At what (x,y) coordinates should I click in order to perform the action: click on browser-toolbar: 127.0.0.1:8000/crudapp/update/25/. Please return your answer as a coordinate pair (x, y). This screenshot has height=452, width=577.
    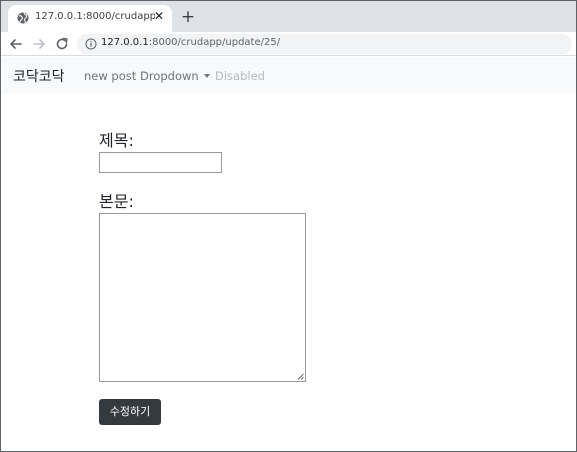
    Looking at the image, I should click on (288, 44).